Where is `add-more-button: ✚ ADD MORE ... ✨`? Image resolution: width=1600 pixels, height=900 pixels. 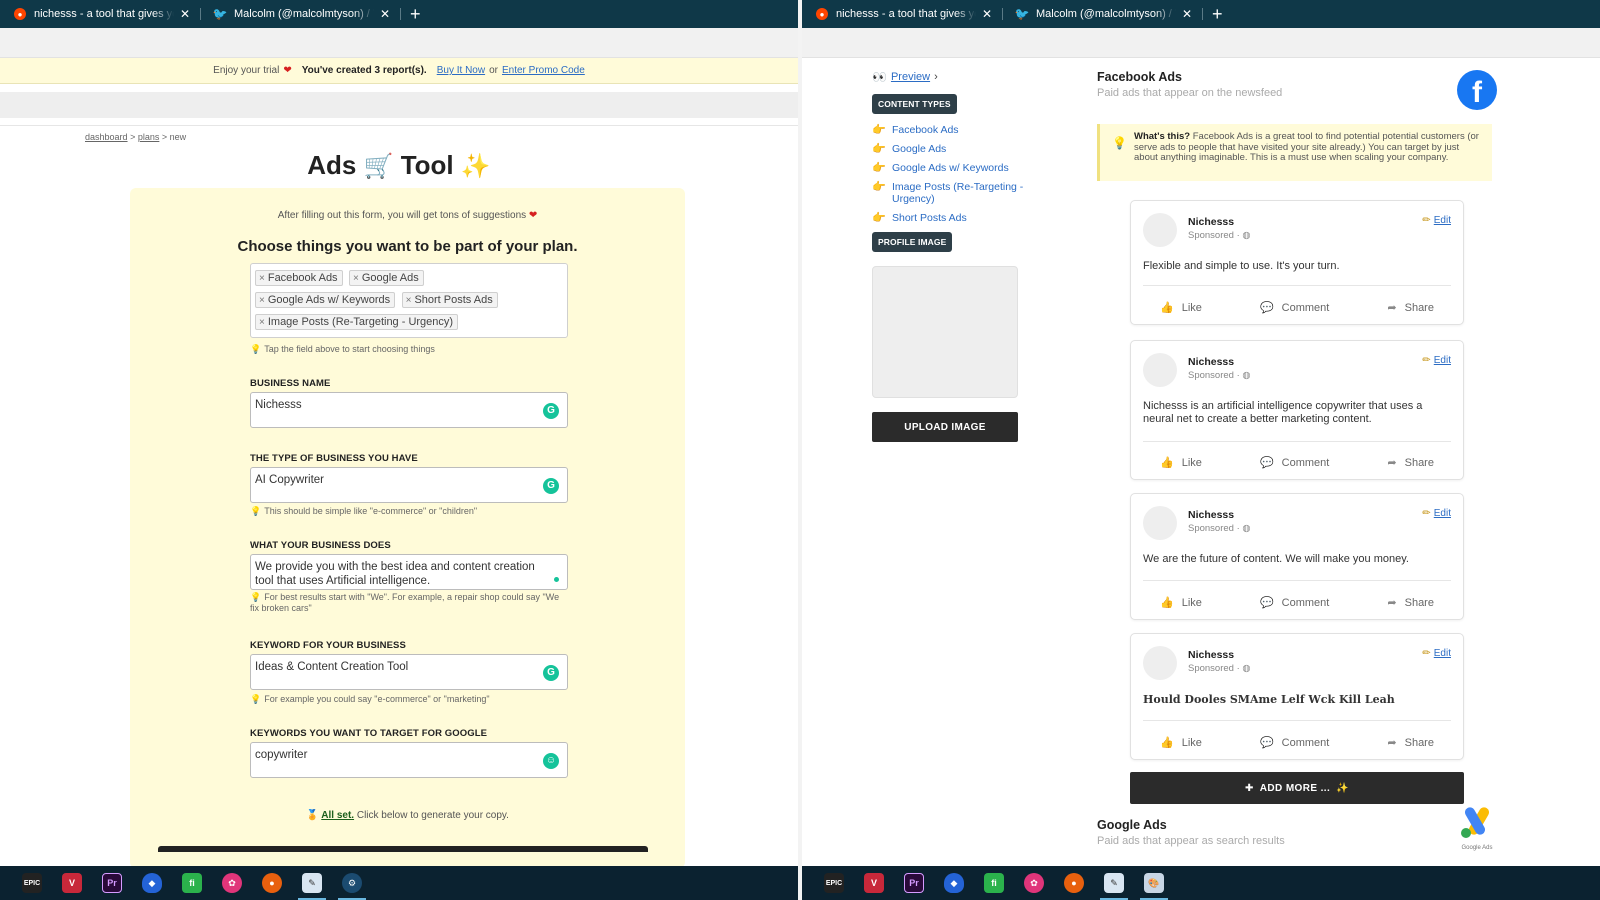 add-more-button: ✚ ADD MORE ... ✨ is located at coordinates (1297, 788).